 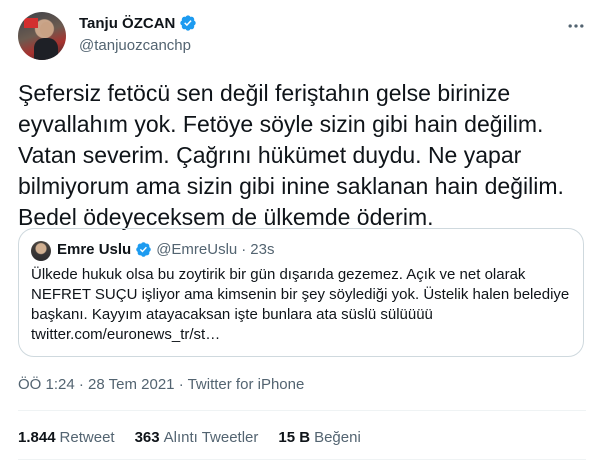 What do you see at coordinates (211, 437) in the screenshot?
I see `quote-tweets-label: Alıntı Tweetler` at bounding box center [211, 437].